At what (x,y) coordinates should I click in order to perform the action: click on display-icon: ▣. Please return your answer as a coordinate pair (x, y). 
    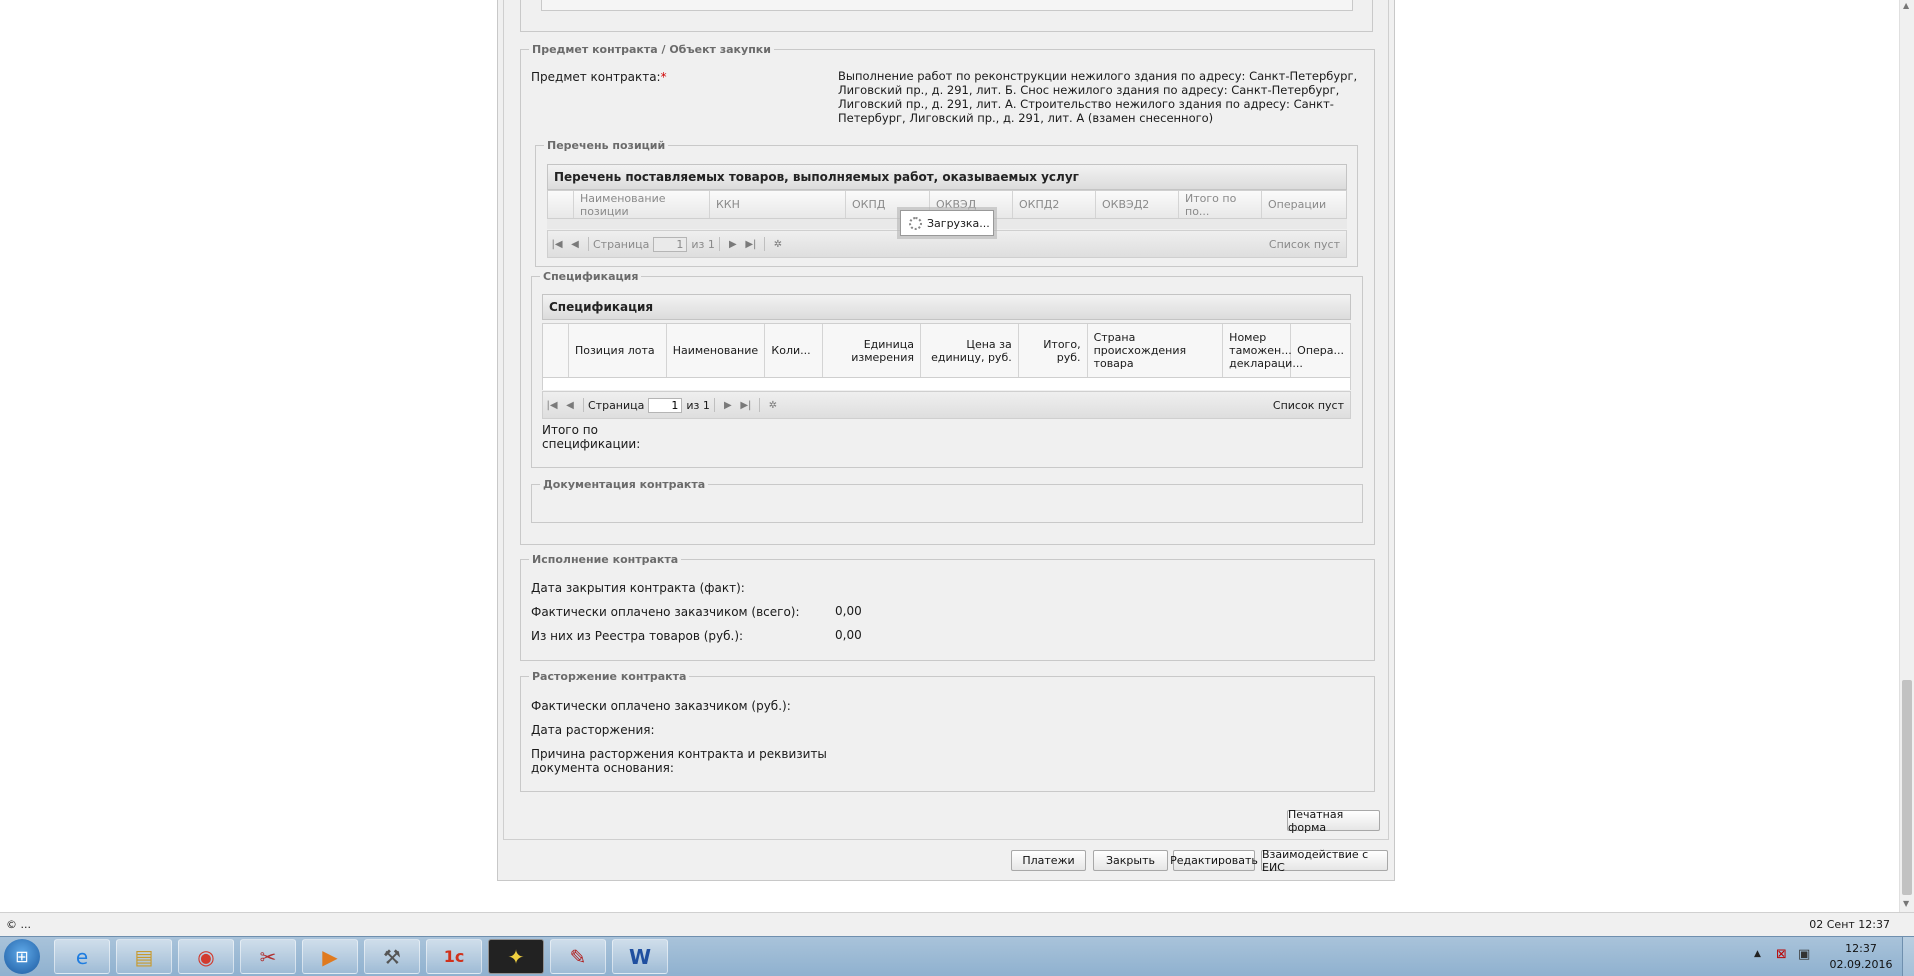
    Looking at the image, I should click on (1804, 954).